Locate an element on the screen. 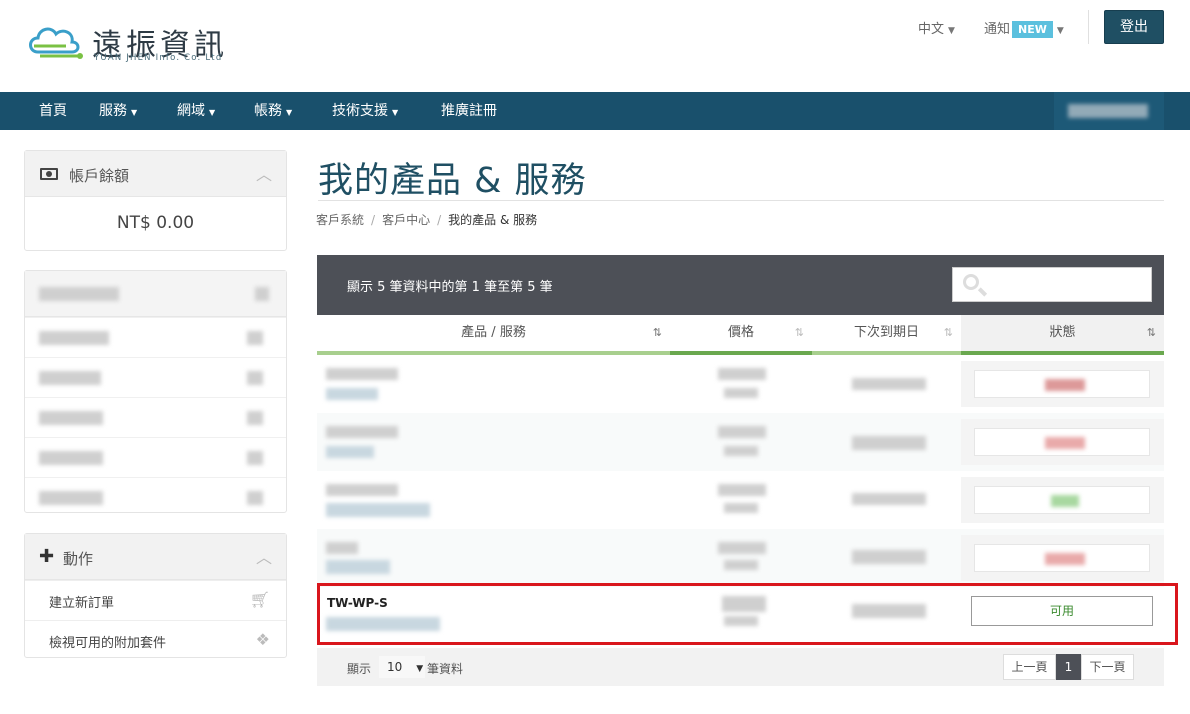  highlight-annotation is located at coordinates (747, 614).